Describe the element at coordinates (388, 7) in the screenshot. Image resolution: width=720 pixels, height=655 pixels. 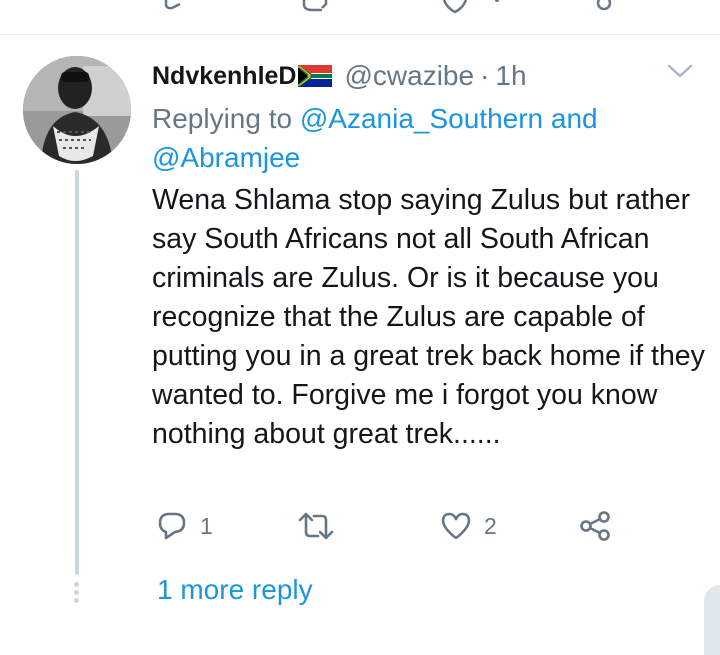
I see `previous-tweet-icons` at that location.